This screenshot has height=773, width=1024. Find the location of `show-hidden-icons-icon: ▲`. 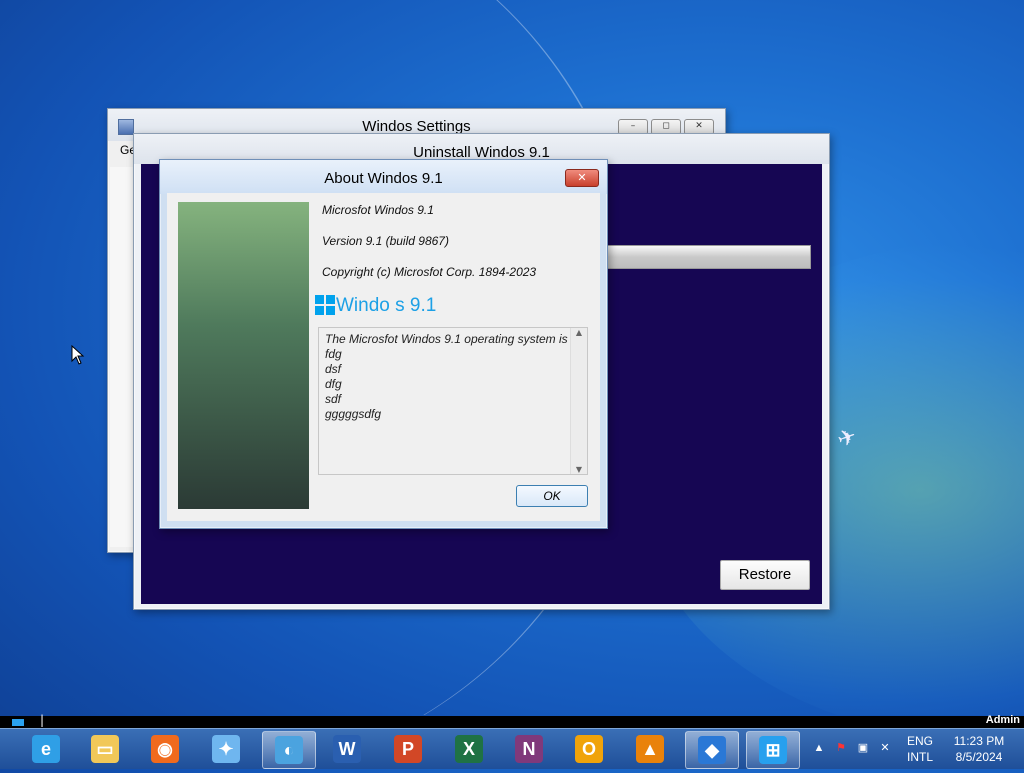

show-hidden-icons-icon: ▲ is located at coordinates (819, 748).